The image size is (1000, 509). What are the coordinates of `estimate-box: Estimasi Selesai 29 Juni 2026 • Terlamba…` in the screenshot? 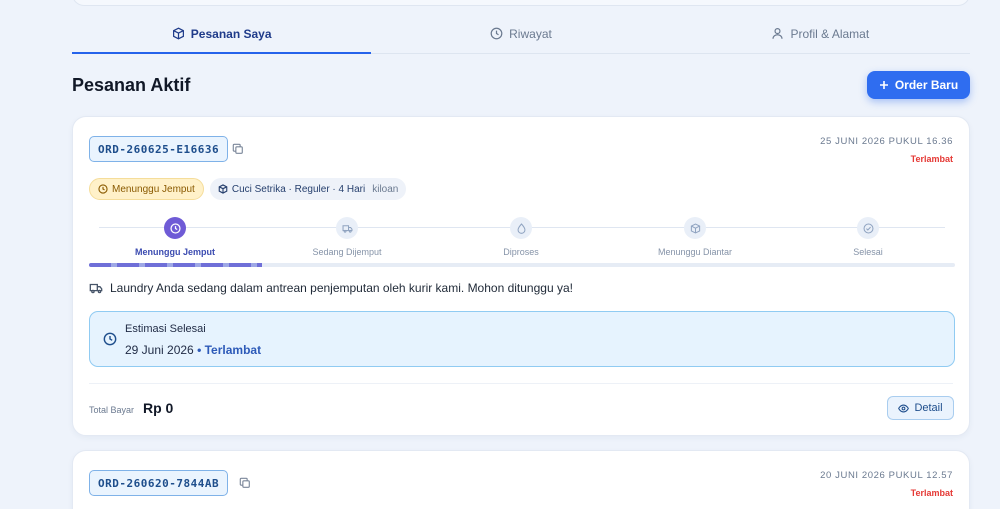 It's located at (522, 339).